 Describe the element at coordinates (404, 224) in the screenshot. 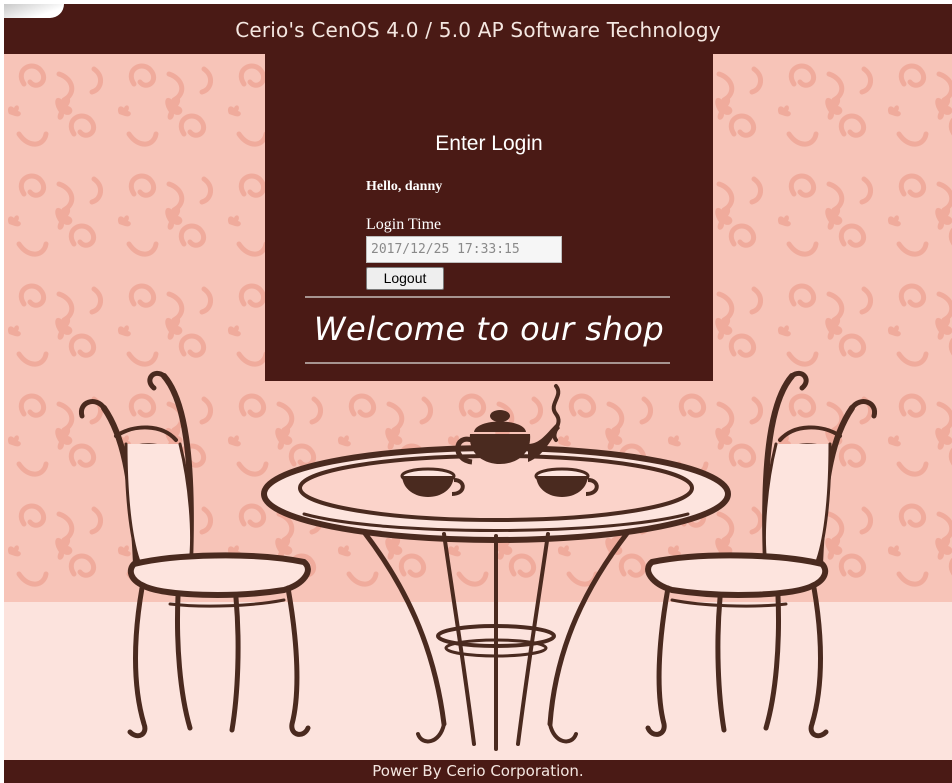

I see `login-time-label: Login Time` at that location.